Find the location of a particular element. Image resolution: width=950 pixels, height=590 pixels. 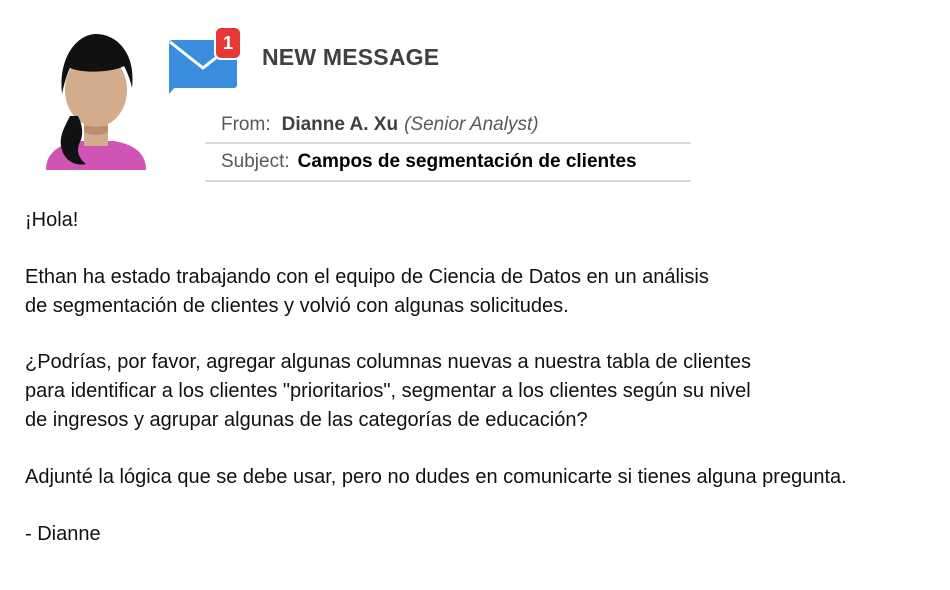

sender-name: Dianne A. Xu is located at coordinates (340, 125).